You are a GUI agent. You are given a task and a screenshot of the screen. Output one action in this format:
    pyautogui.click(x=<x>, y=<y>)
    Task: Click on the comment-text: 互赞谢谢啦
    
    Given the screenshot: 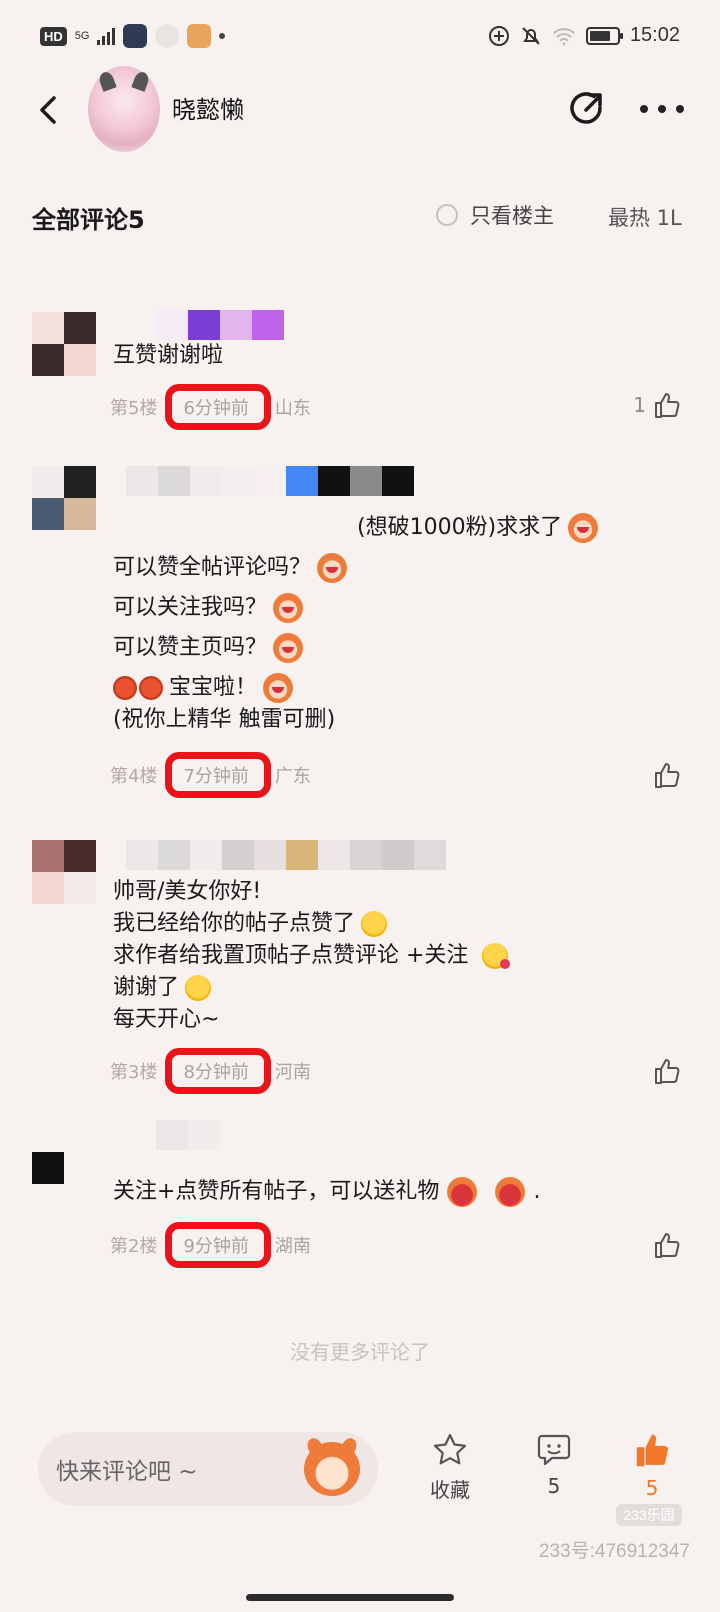 What is the action you would take?
    pyautogui.click(x=168, y=355)
    